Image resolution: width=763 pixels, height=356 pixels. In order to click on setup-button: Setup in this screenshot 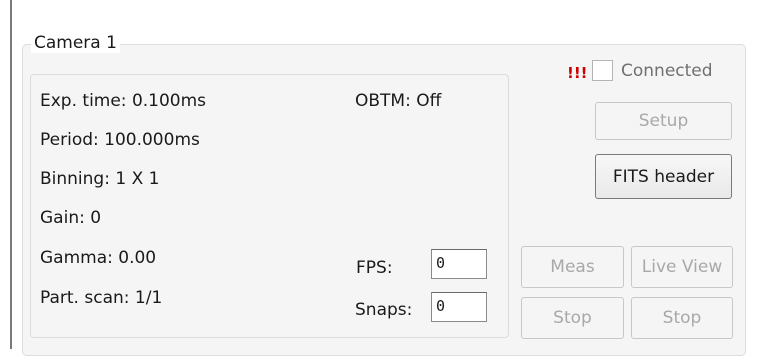, I will do `click(663, 121)`.